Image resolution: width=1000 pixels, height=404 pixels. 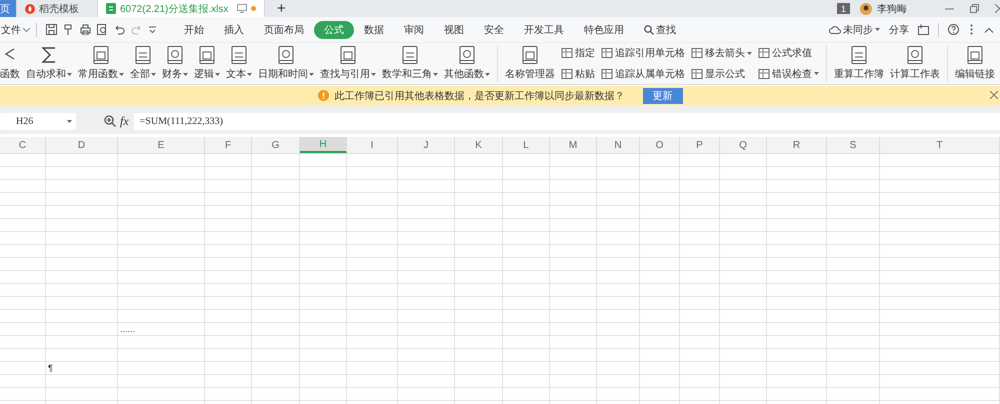 What do you see at coordinates (286, 63) in the screenshot?
I see `ribbon-button: 日期和时间` at bounding box center [286, 63].